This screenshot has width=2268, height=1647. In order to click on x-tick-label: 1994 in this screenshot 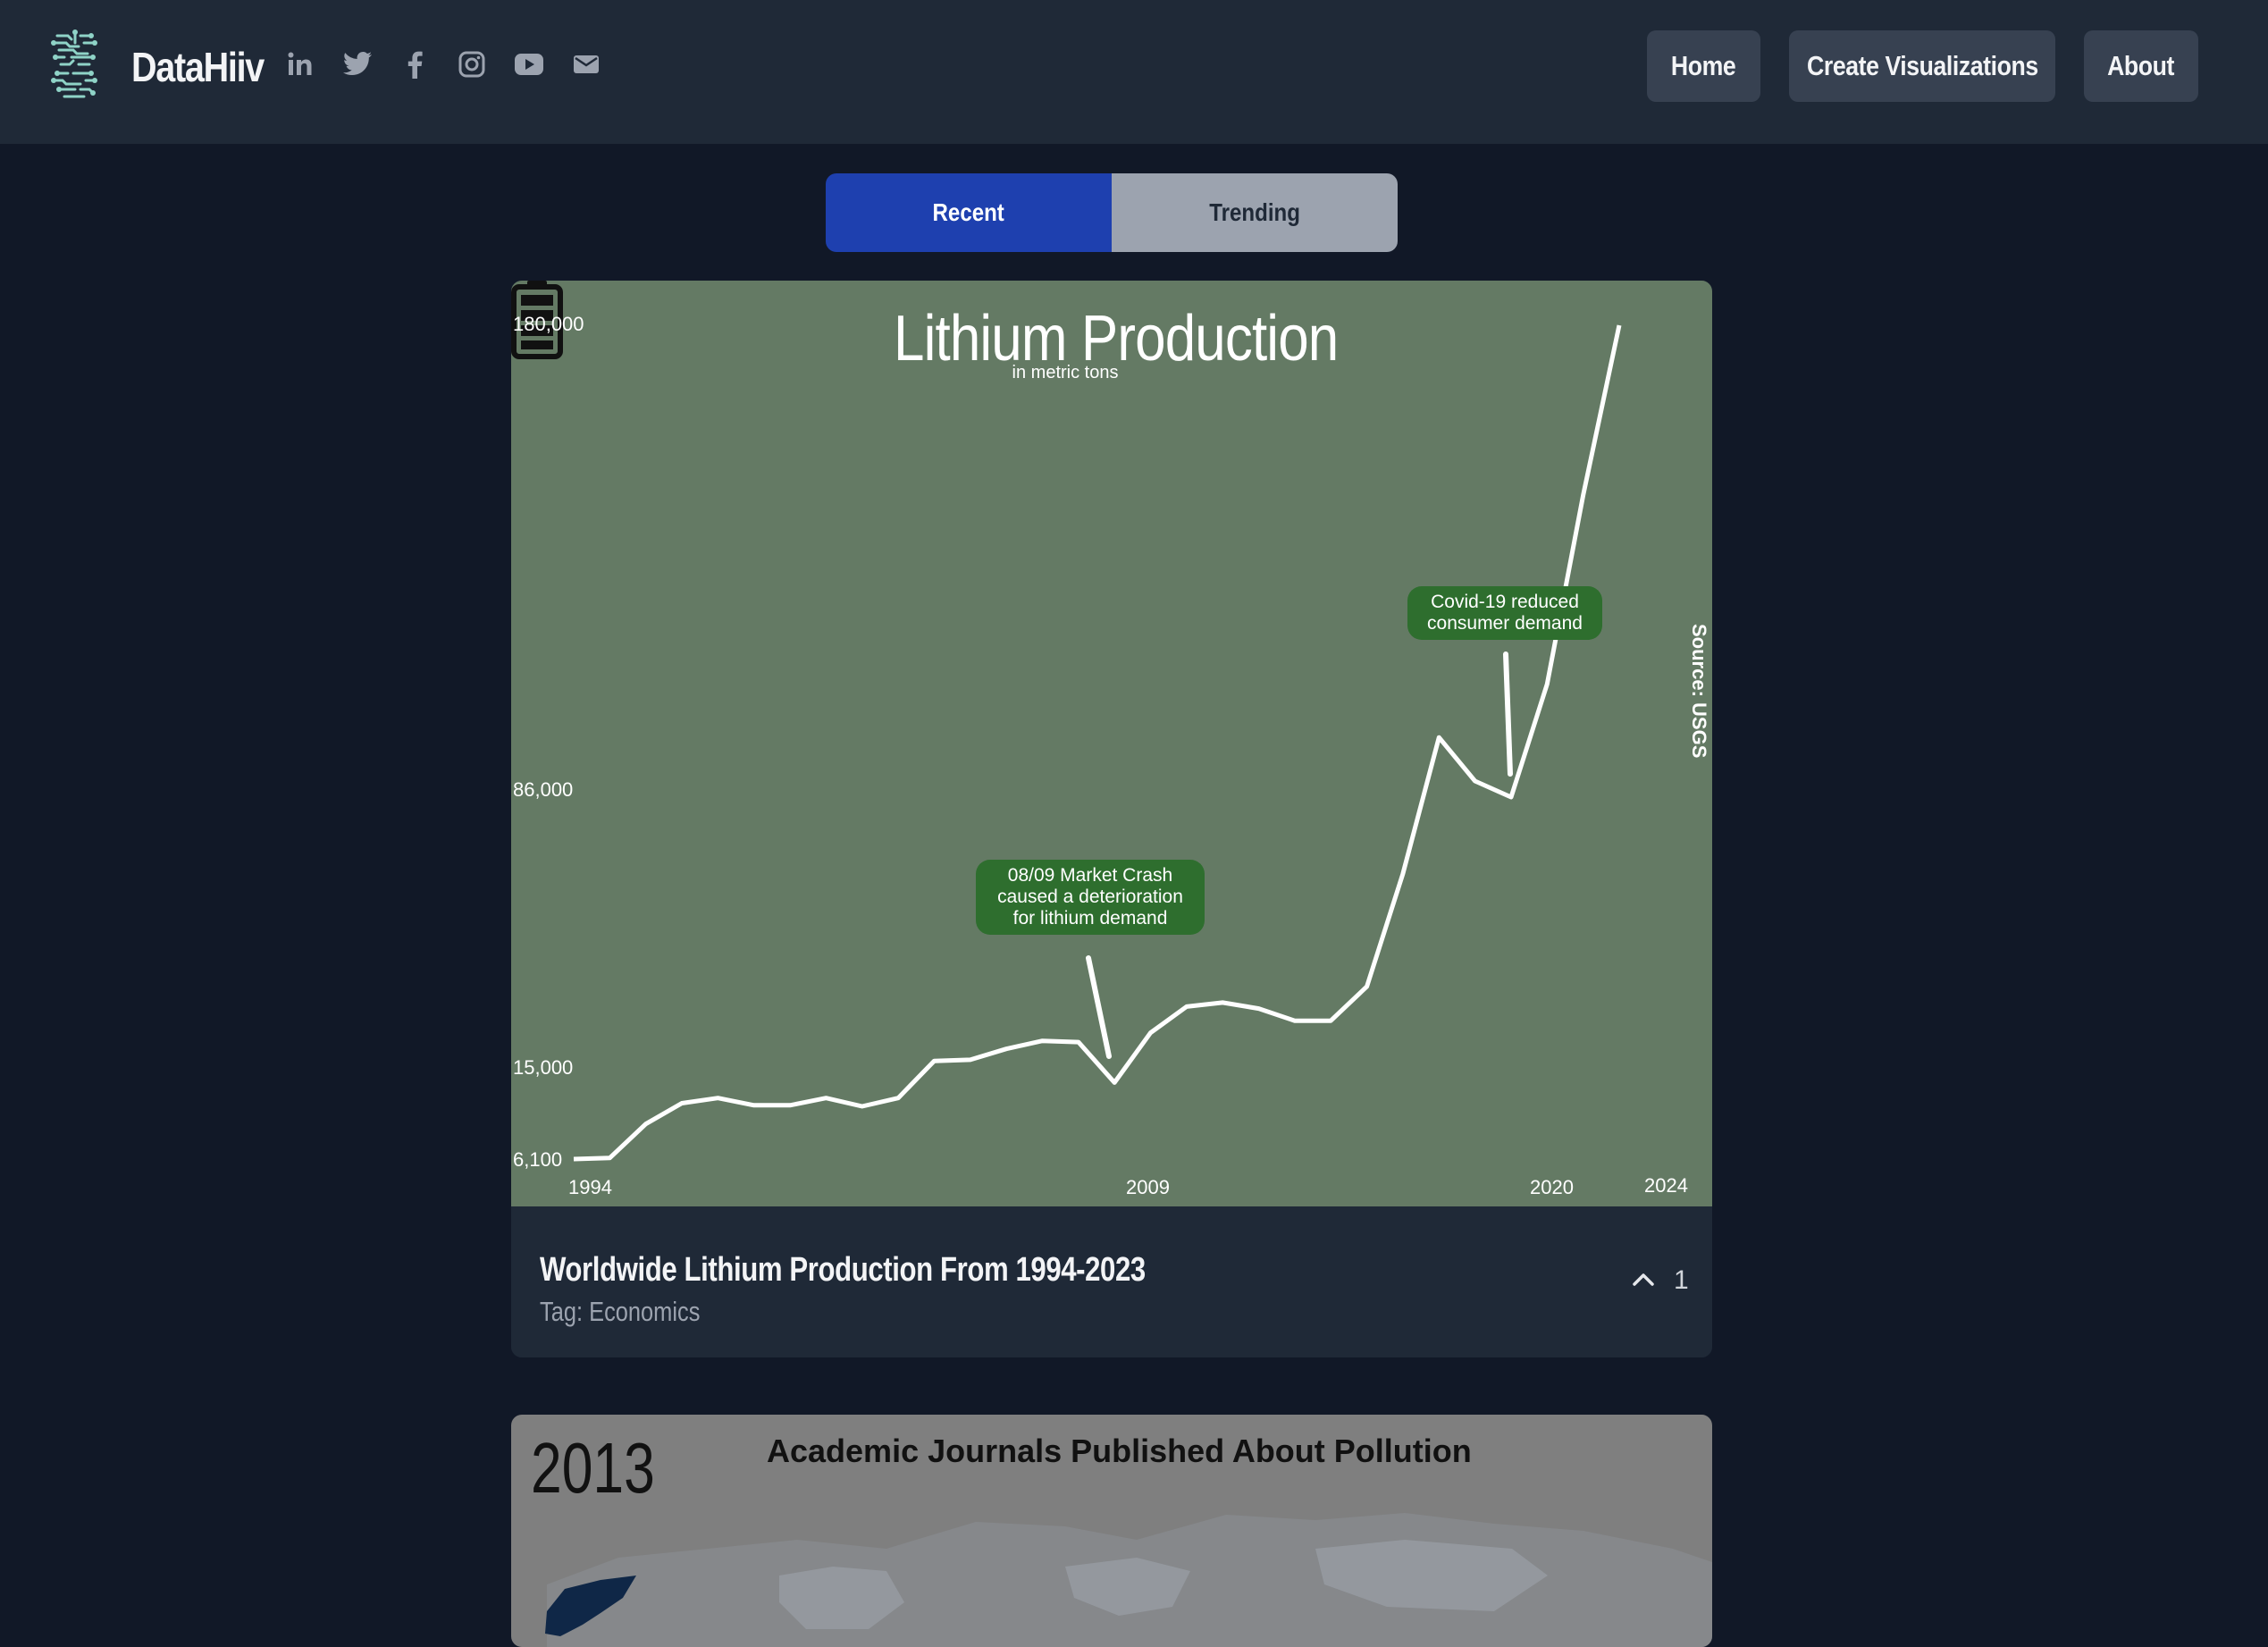, I will do `click(590, 1187)`.